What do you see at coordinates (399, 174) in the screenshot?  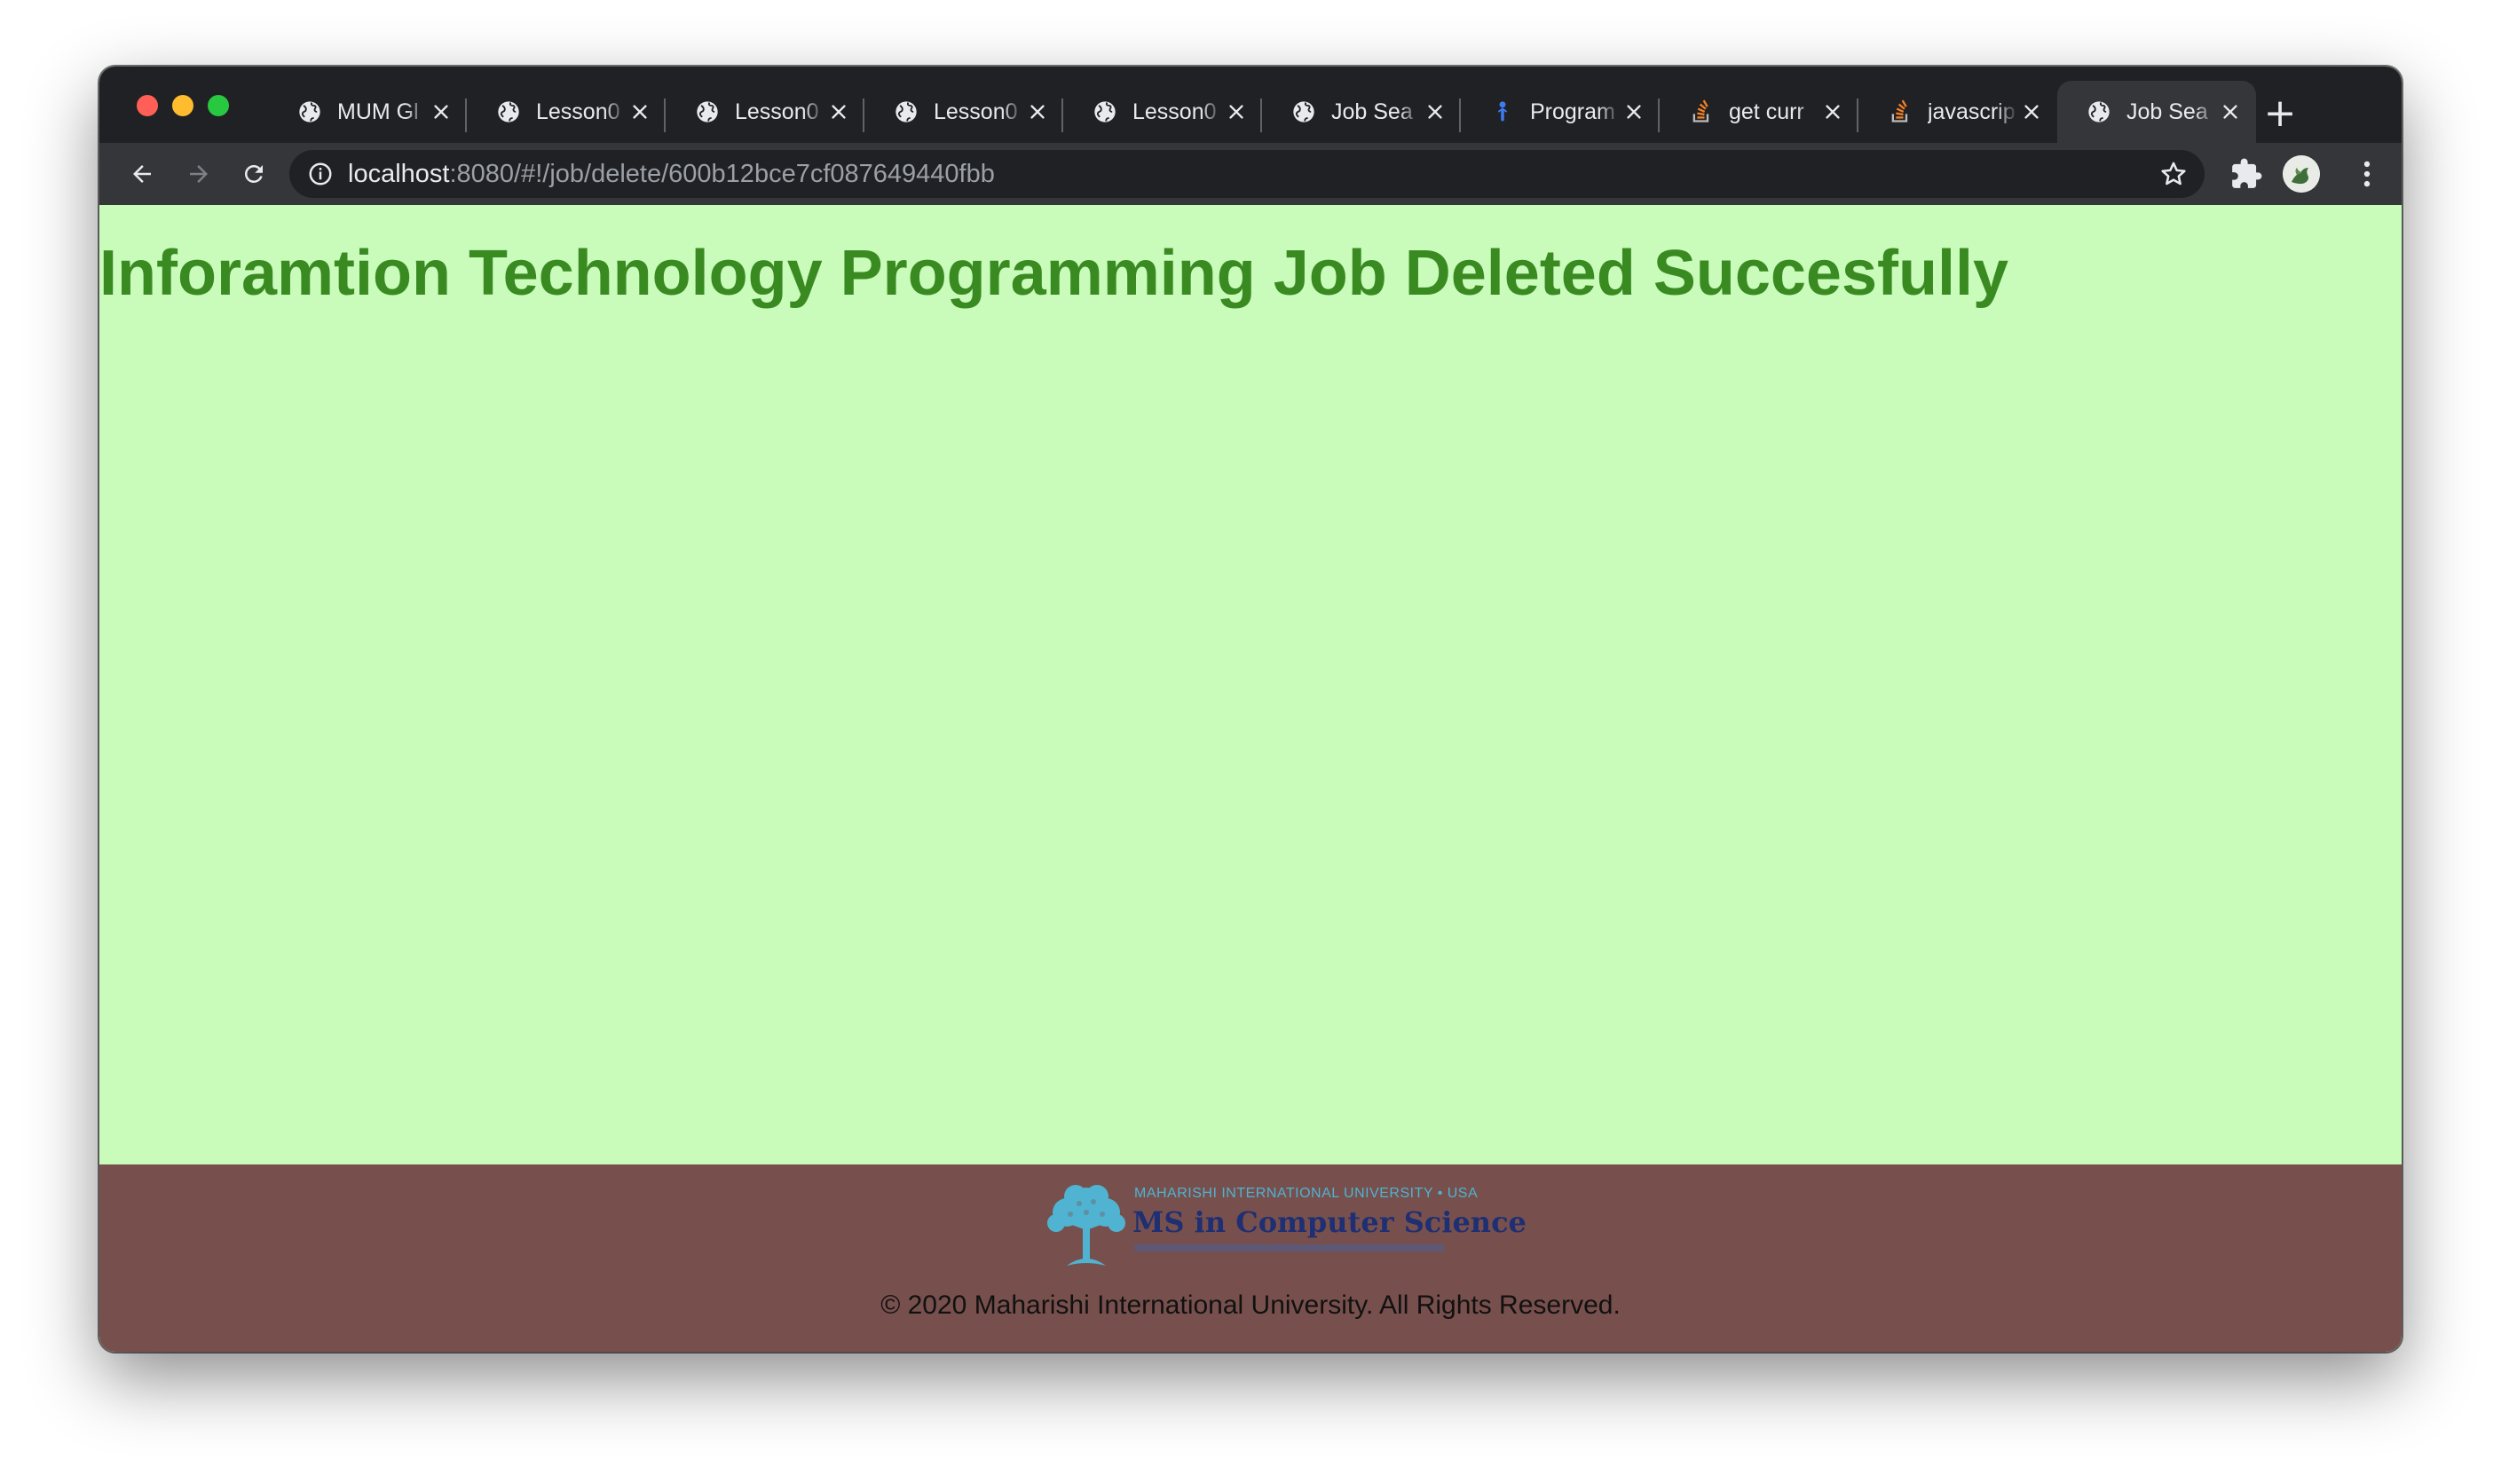 I see `url-host: localhost` at bounding box center [399, 174].